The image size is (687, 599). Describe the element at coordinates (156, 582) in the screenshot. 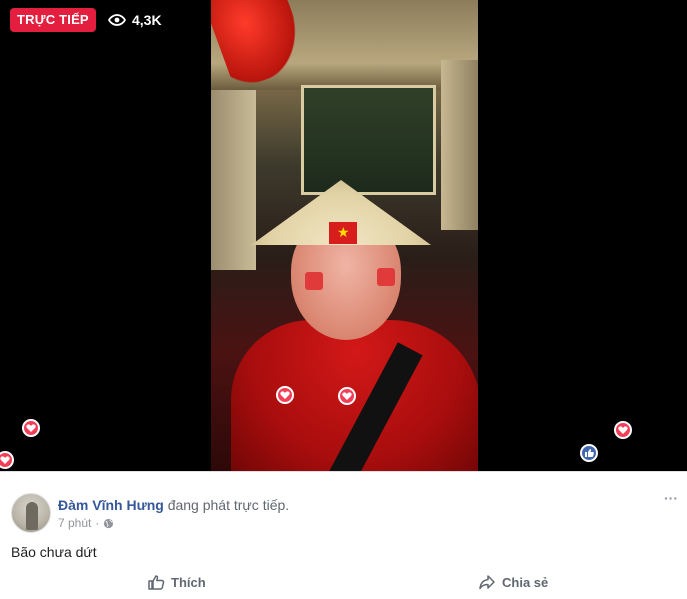

I see `thumbs-up-icon` at that location.